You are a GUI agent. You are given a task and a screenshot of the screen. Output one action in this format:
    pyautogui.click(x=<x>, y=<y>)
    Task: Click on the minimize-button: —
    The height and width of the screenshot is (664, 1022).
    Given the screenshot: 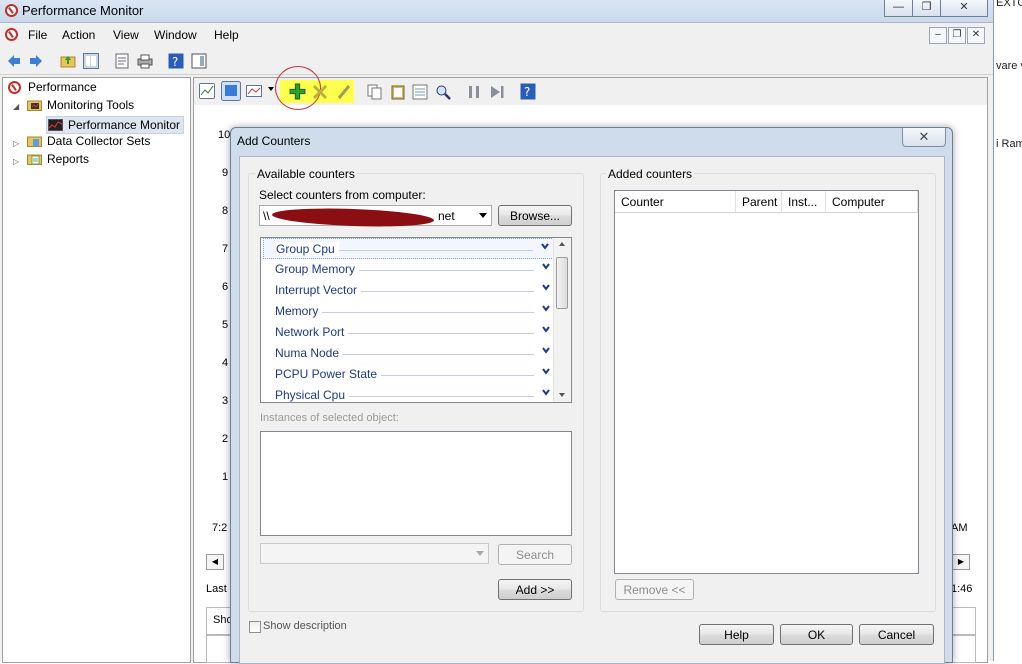 What is the action you would take?
    pyautogui.click(x=898, y=8)
    